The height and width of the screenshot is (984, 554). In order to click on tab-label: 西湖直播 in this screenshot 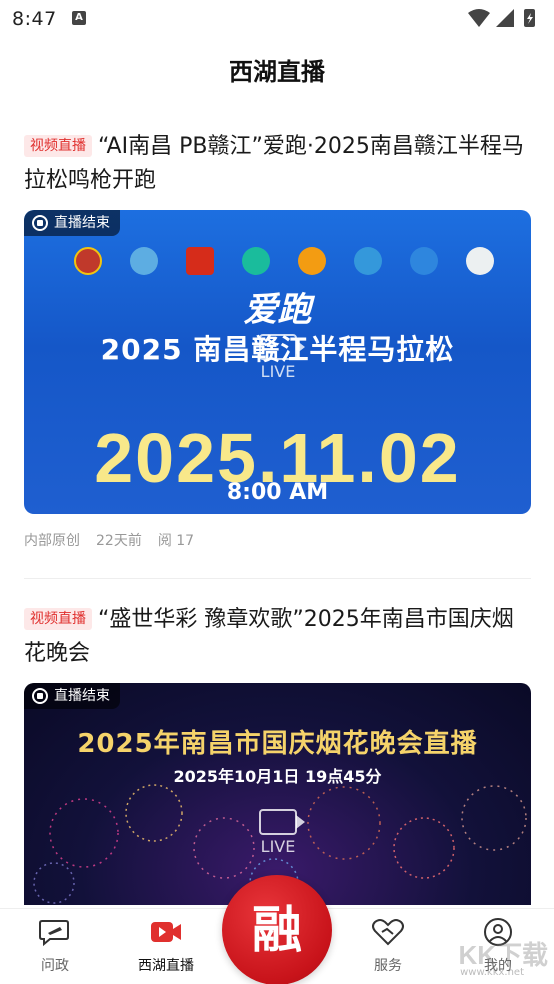, I will do `click(166, 966)`.